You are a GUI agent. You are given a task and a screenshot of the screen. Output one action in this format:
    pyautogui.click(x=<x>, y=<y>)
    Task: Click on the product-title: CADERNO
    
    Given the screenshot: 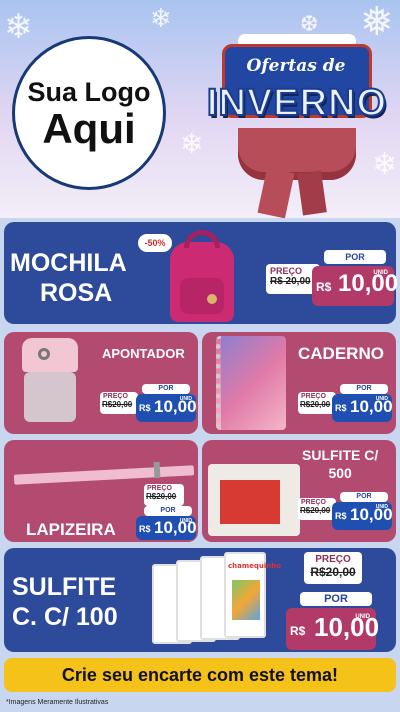 What is the action you would take?
    pyautogui.click(x=341, y=353)
    